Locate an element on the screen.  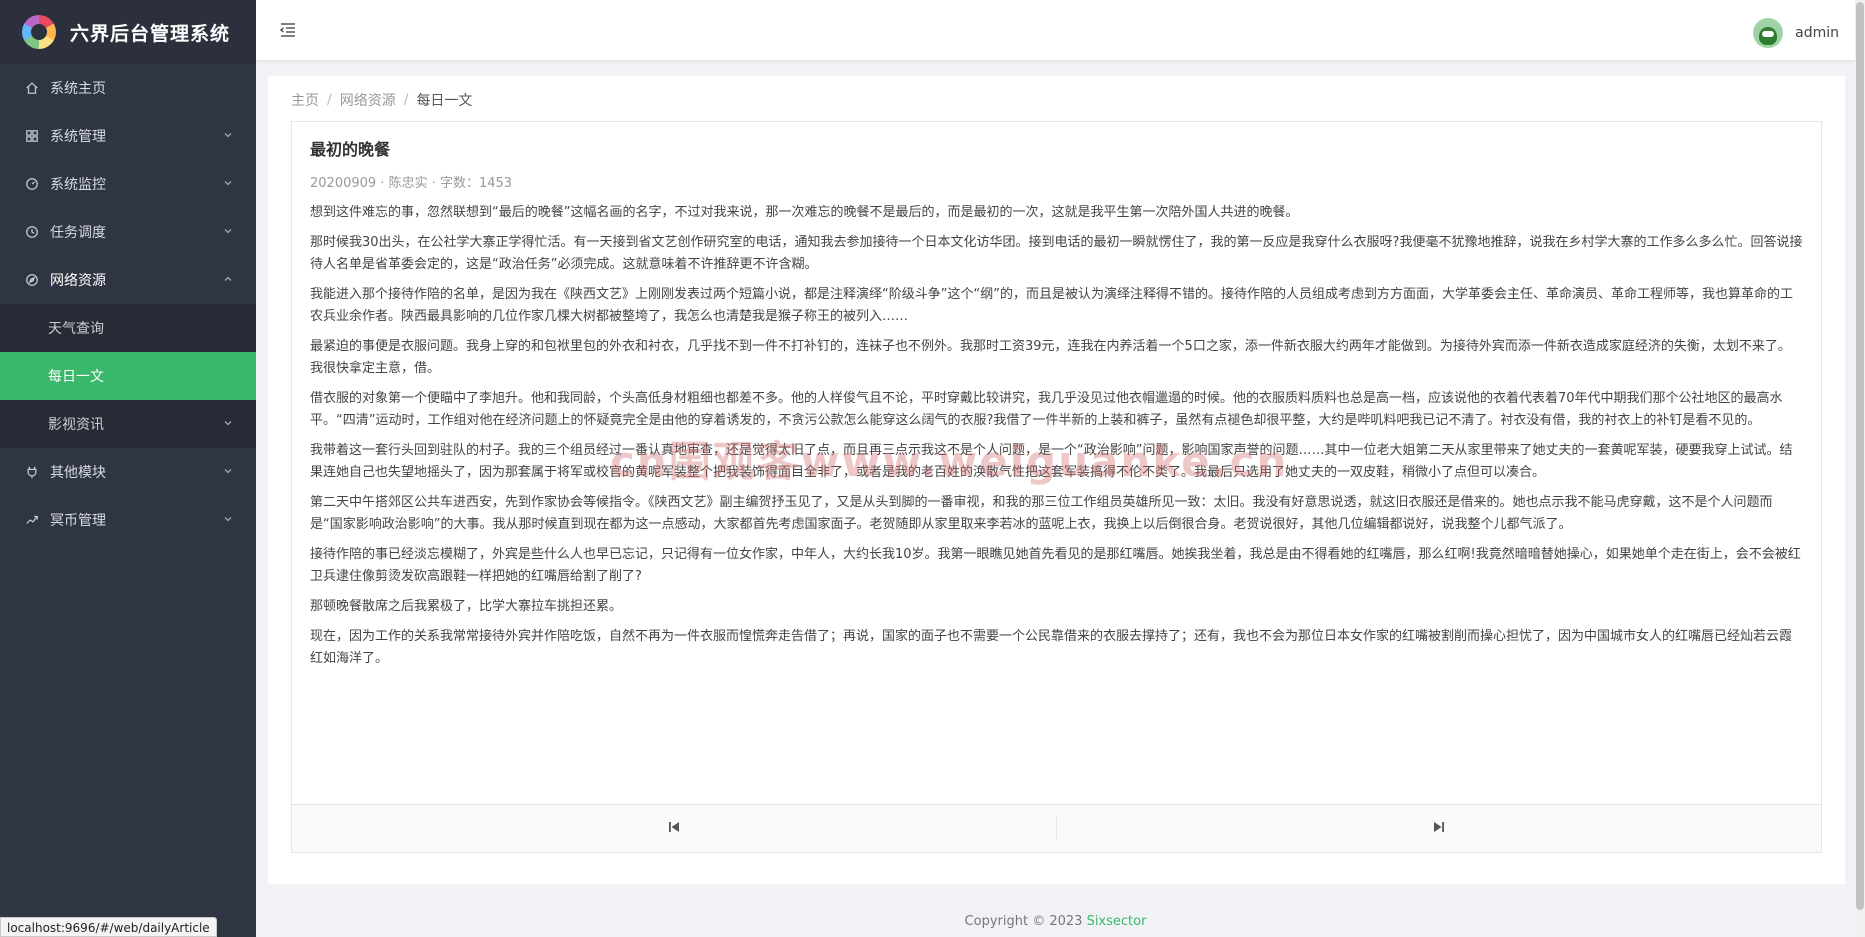
article-meta: 20200909 · 陈忠实 · 字数：1453 is located at coordinates (411, 183).